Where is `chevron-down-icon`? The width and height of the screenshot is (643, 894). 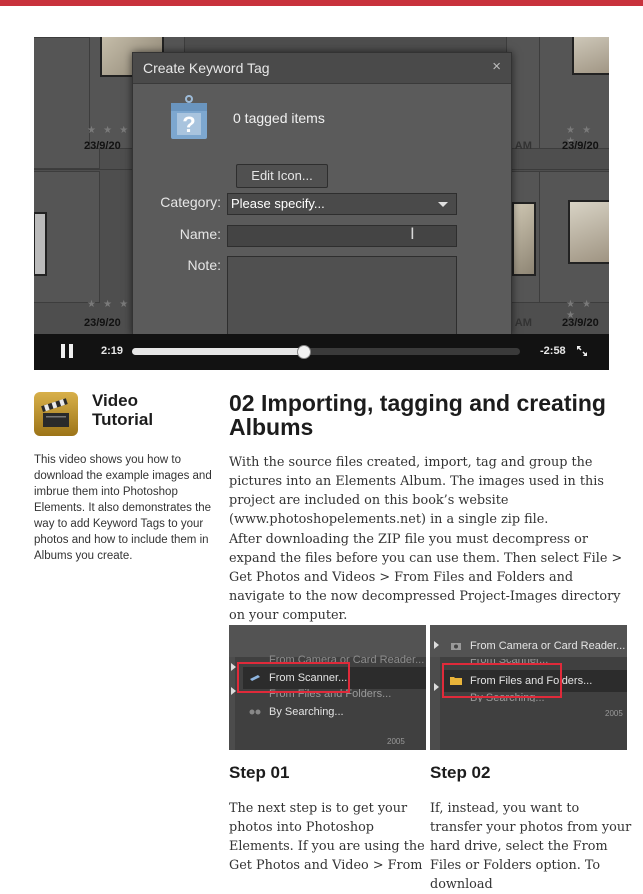 chevron-down-icon is located at coordinates (443, 204).